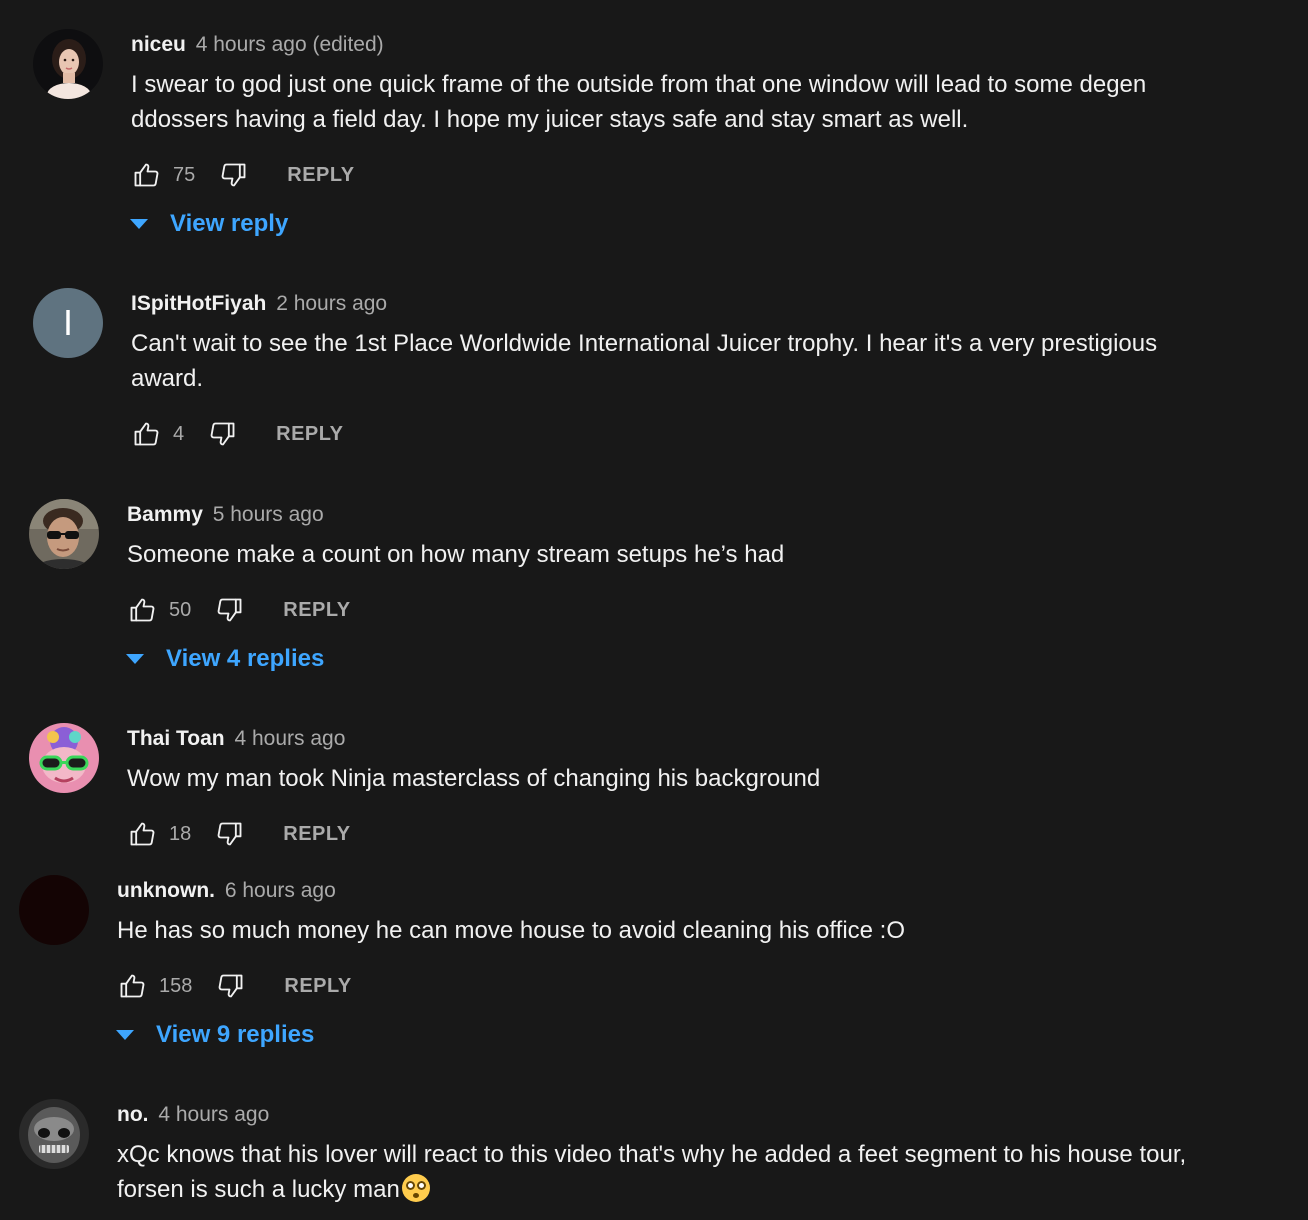  I want to click on like-count: 4, so click(179, 433).